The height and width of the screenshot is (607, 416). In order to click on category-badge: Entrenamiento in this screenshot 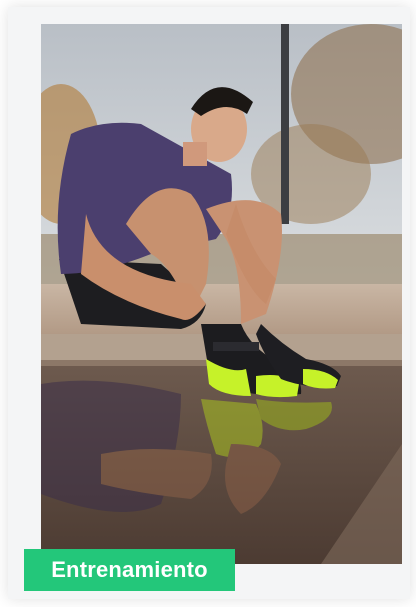, I will do `click(129, 570)`.